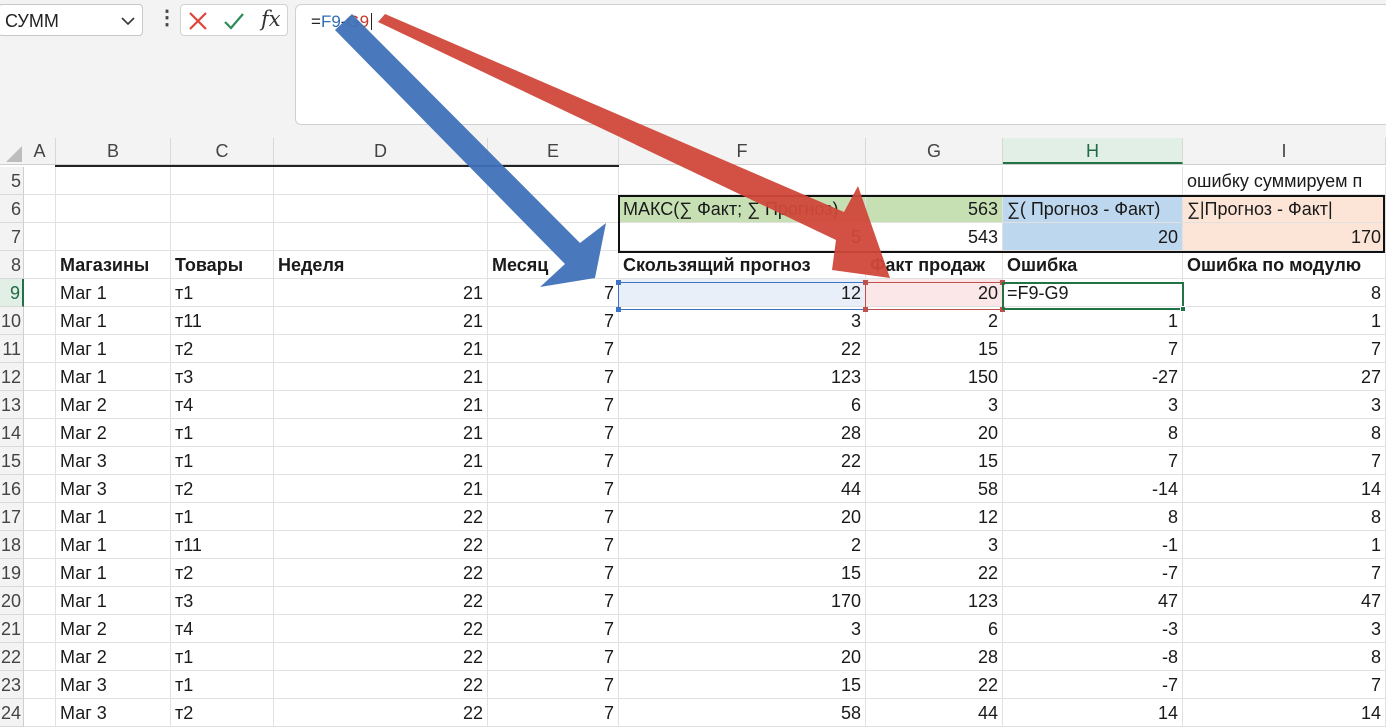 The height and width of the screenshot is (728, 1386). Describe the element at coordinates (1284, 433) in the screenshot. I see `cell-abs-error: 8` at that location.